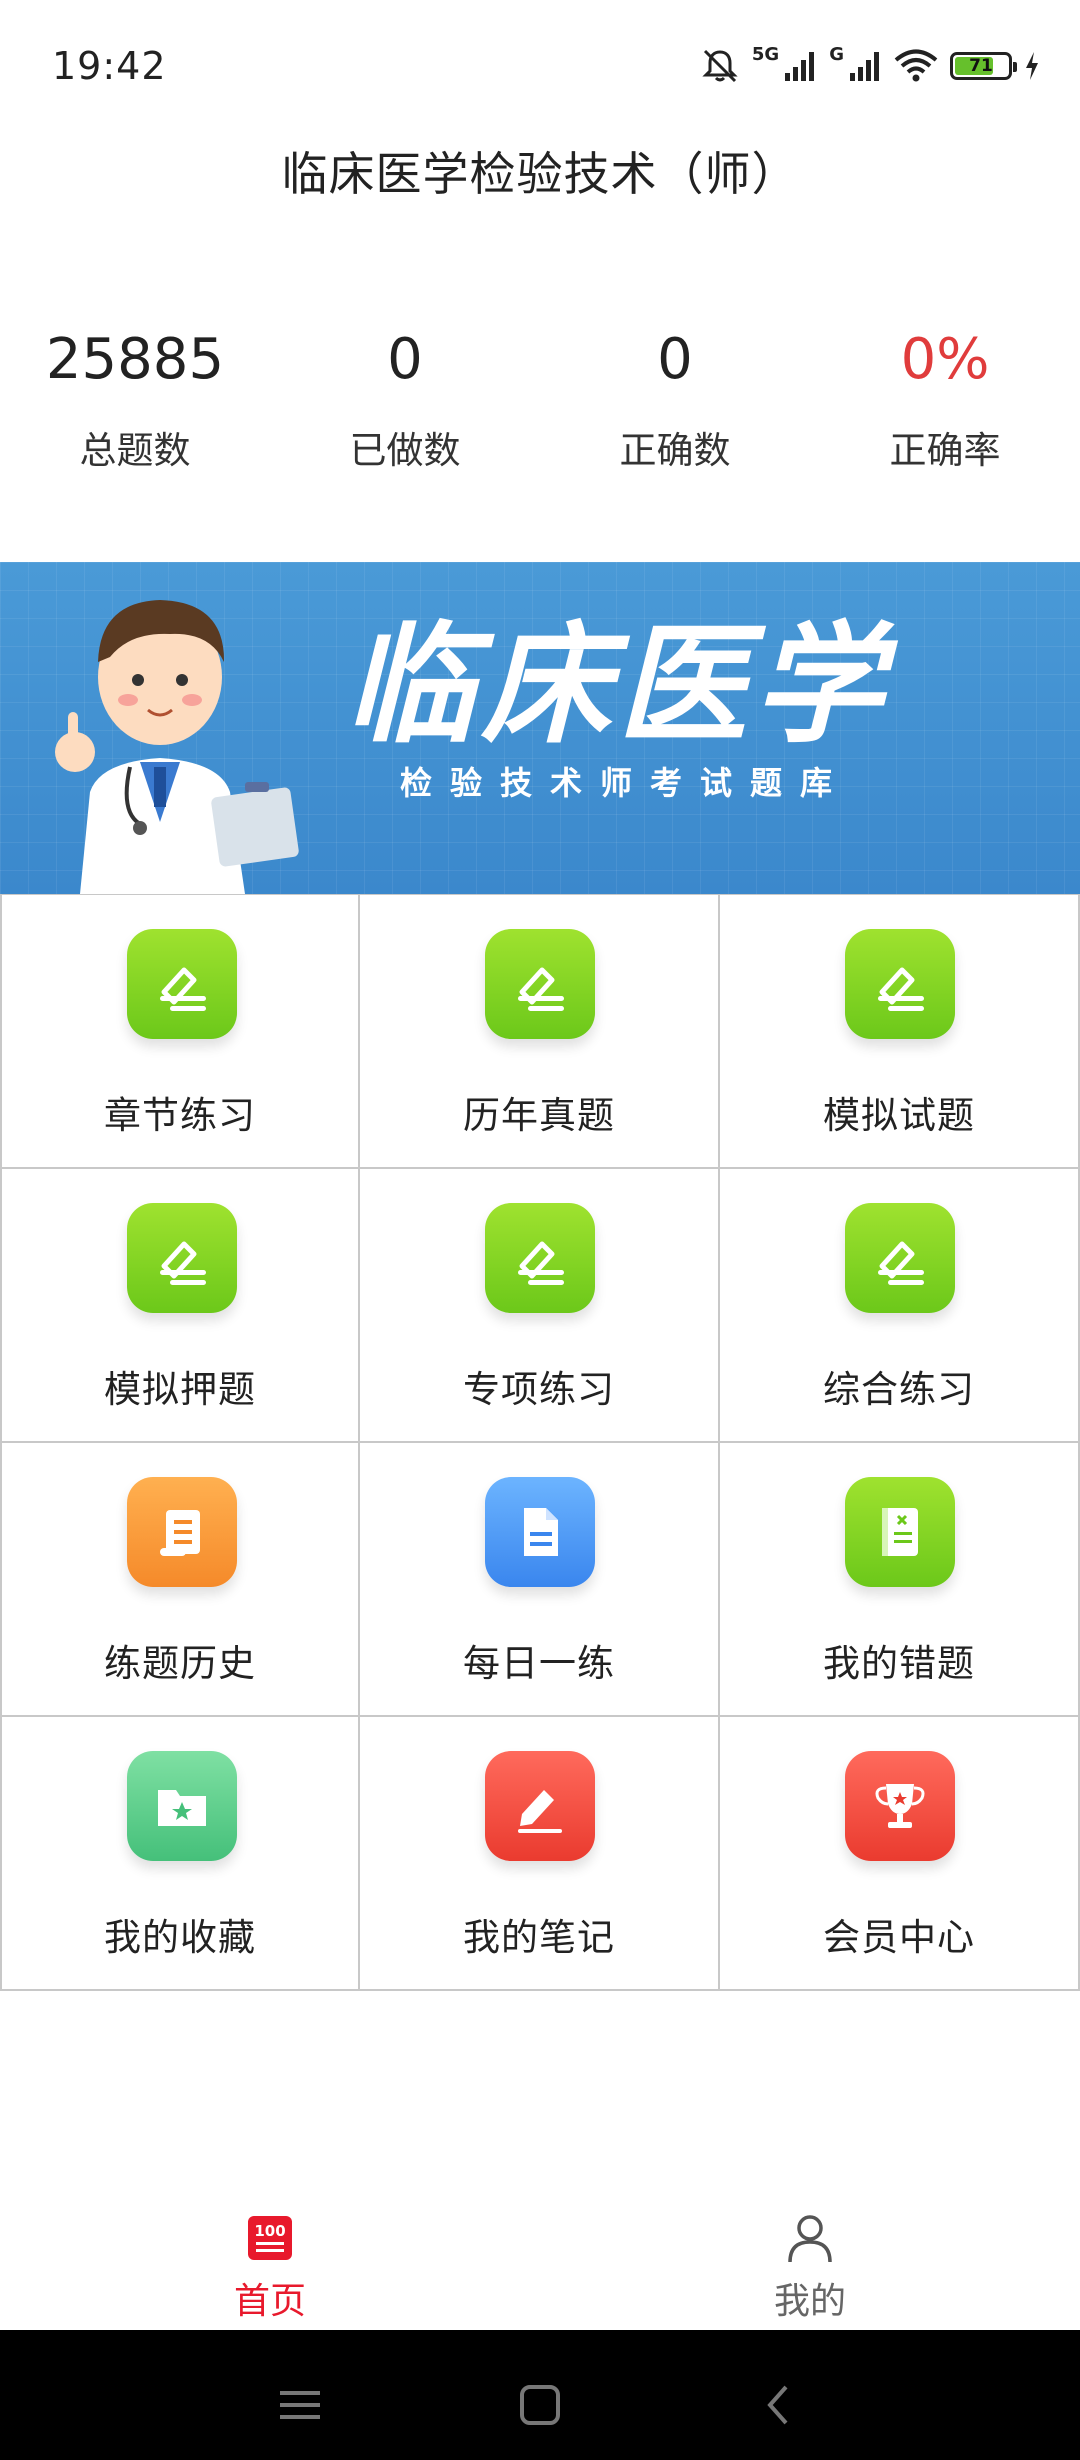  What do you see at coordinates (539, 1115) in the screenshot?
I see `menu-item-label: 历年真题` at bounding box center [539, 1115].